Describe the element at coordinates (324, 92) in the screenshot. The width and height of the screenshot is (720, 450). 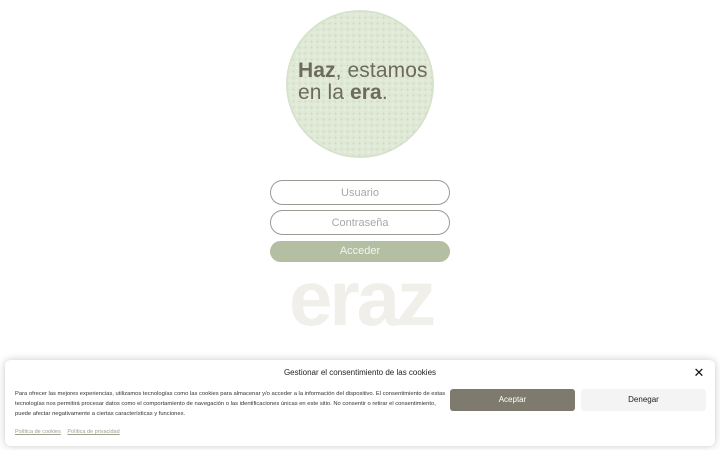
I see `tagline-start-2: en la` at that location.